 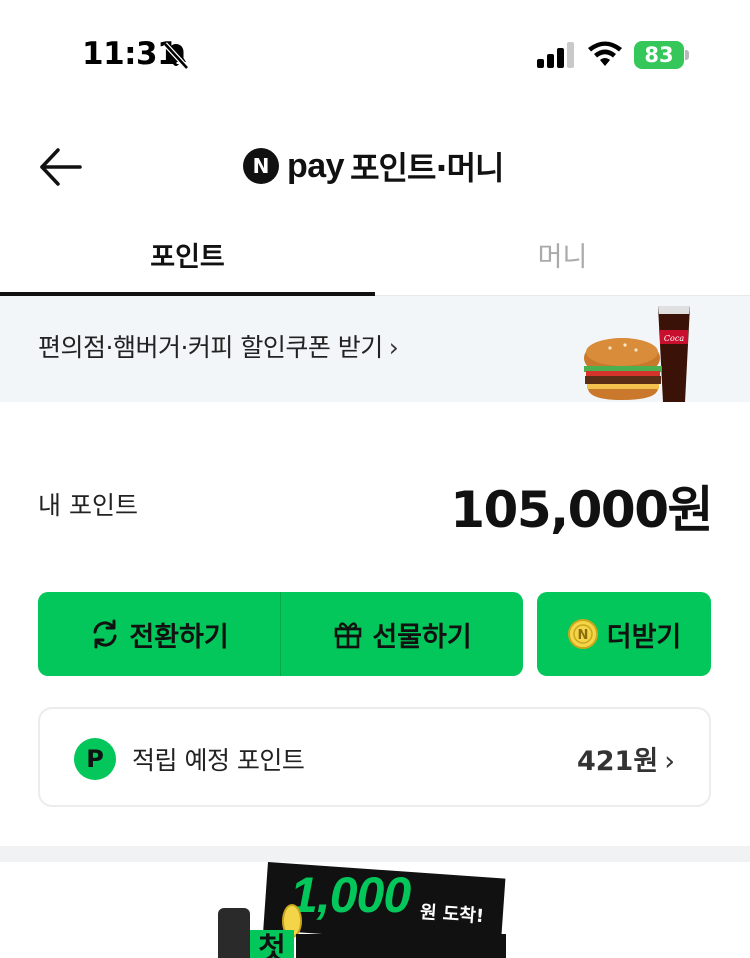 I want to click on pending-points-row: P 적립 예정 포인트 421원 ›, so click(x=374, y=757).